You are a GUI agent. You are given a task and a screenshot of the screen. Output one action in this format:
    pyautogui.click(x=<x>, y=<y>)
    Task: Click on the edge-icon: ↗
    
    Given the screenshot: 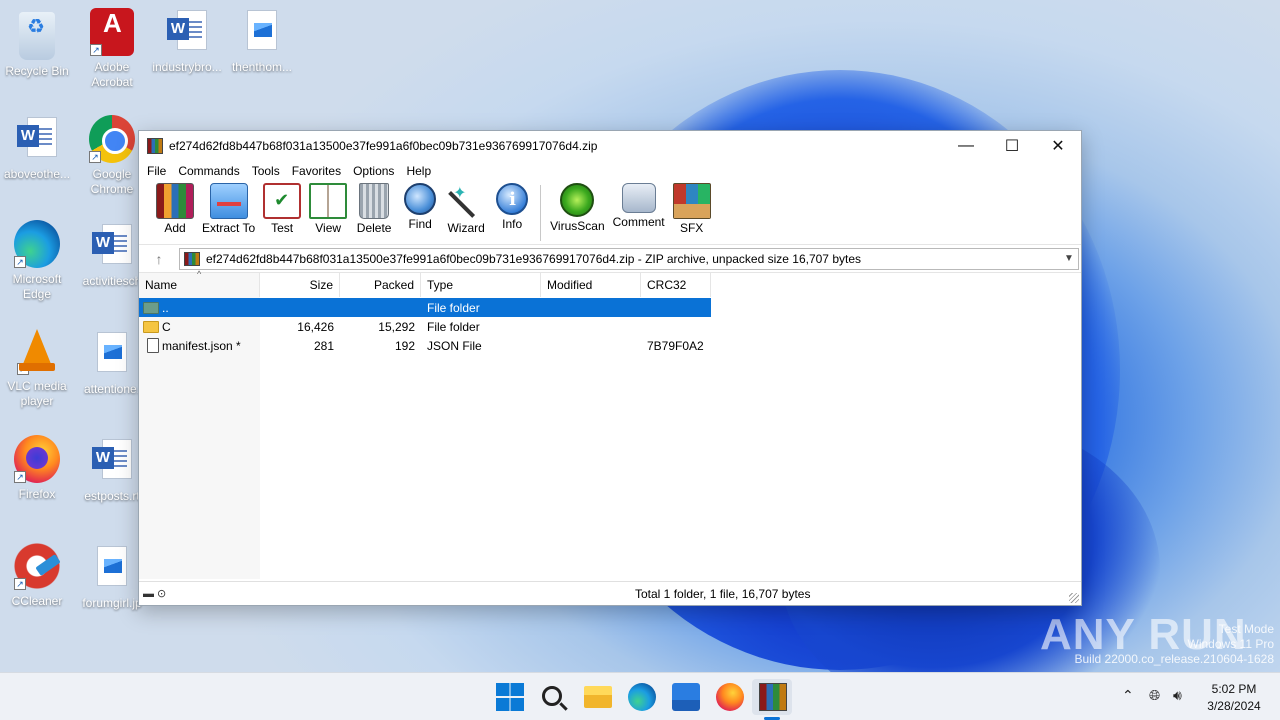 What is the action you would take?
    pyautogui.click(x=37, y=244)
    